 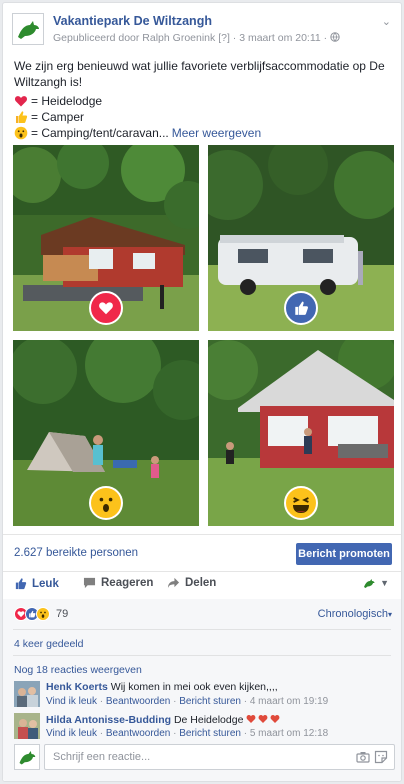 I want to click on haha-reaction-icon, so click(x=301, y=503).